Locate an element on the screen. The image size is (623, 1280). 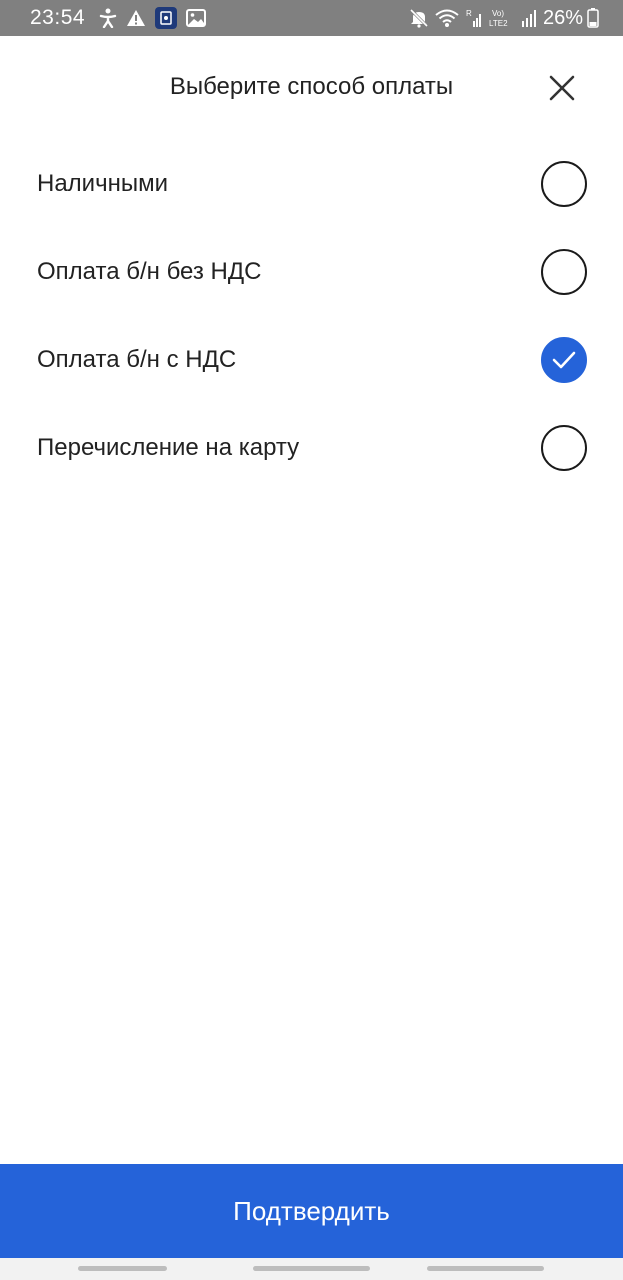
option-label: Перечисление на карту is located at coordinates (168, 447).